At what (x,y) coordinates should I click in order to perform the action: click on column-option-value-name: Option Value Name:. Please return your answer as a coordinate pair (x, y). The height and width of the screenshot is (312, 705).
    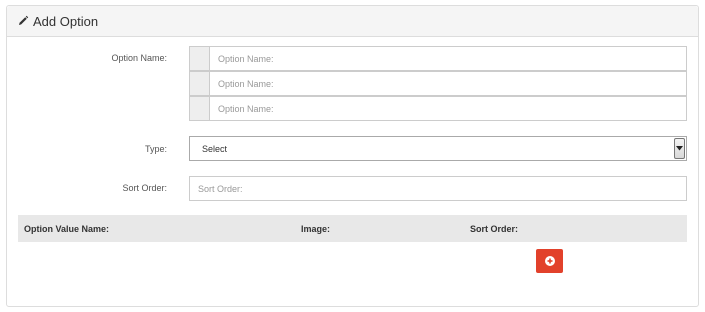
    Looking at the image, I should click on (67, 228).